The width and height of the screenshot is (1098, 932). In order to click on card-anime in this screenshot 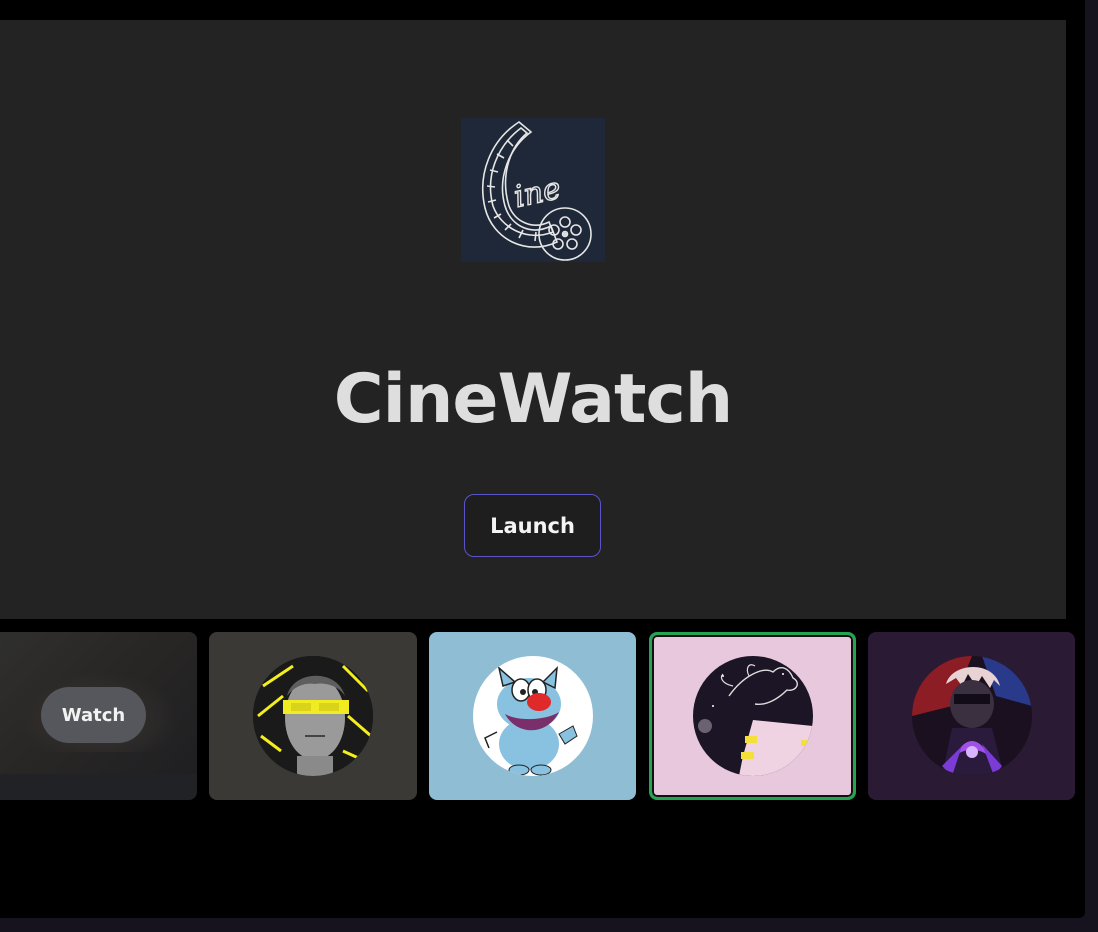, I will do `click(971, 716)`.